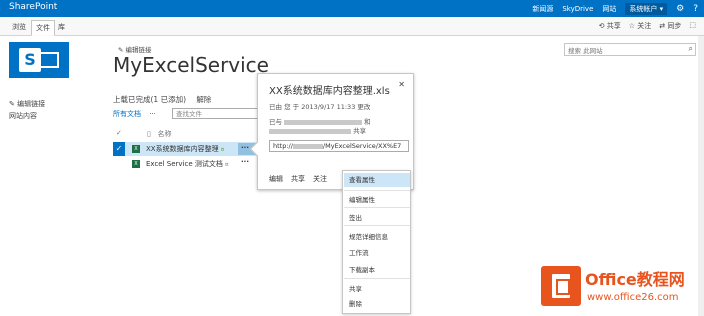 The image size is (704, 316). I want to click on column-name: ▯ 名称, so click(159, 134).